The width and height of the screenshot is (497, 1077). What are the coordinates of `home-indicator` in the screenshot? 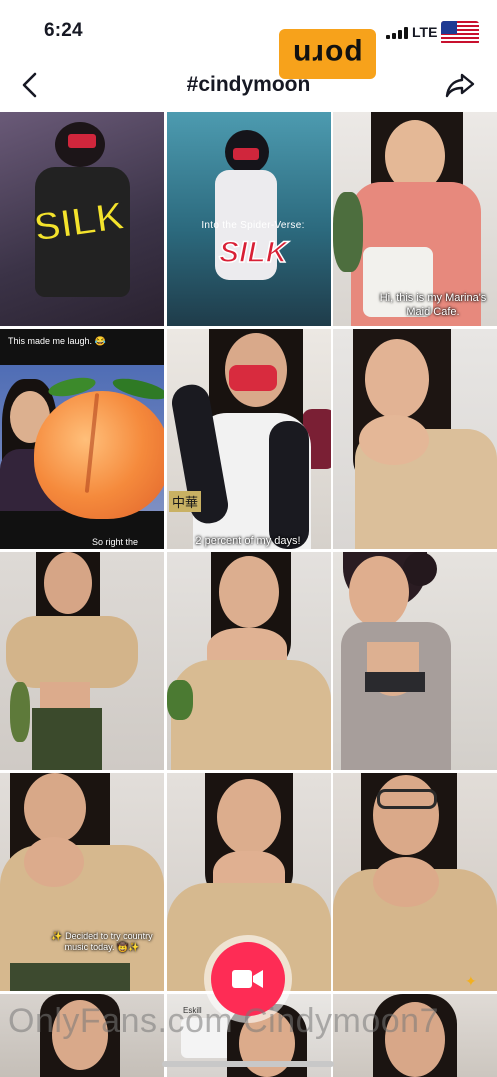 It's located at (248, 1064).